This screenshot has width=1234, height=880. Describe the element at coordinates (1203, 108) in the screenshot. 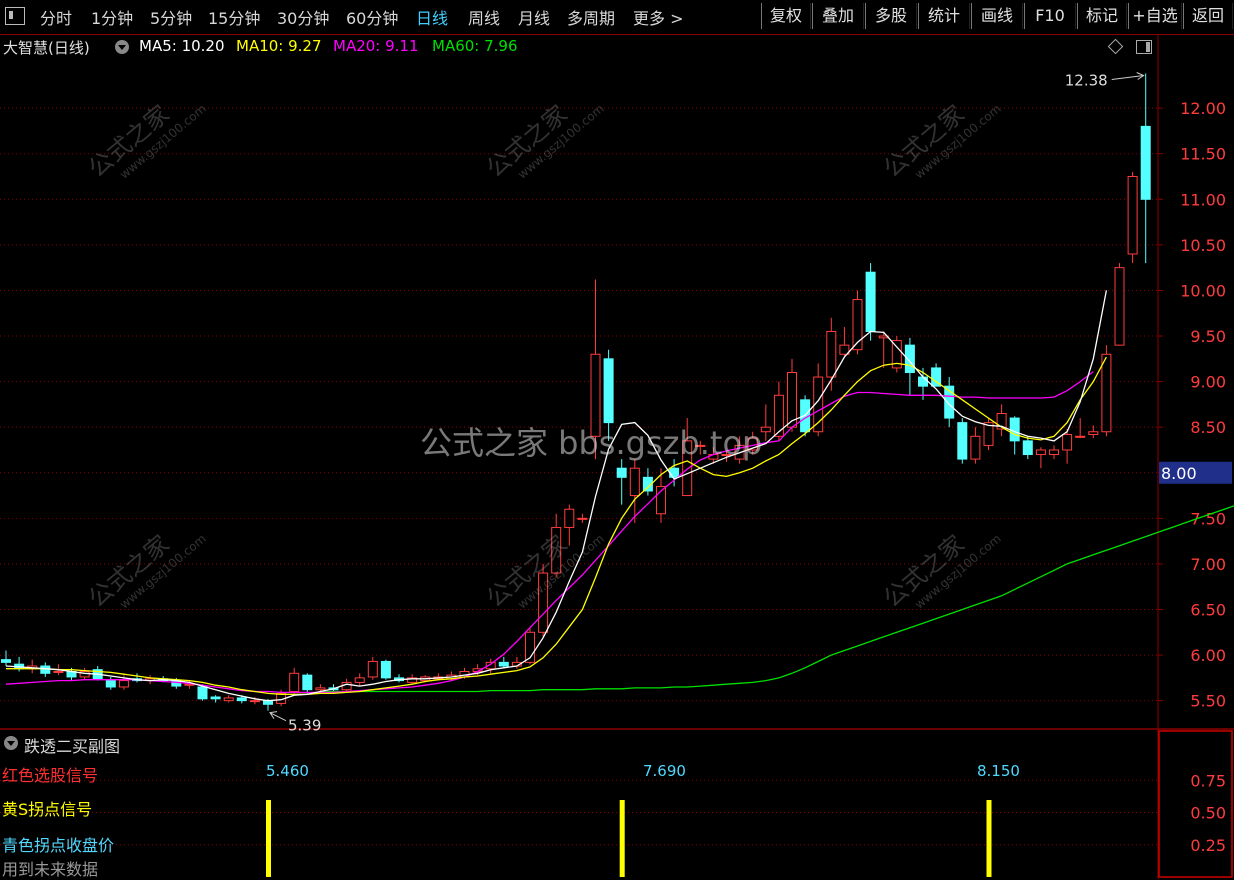

I see `y-tick-label: 12.00` at that location.